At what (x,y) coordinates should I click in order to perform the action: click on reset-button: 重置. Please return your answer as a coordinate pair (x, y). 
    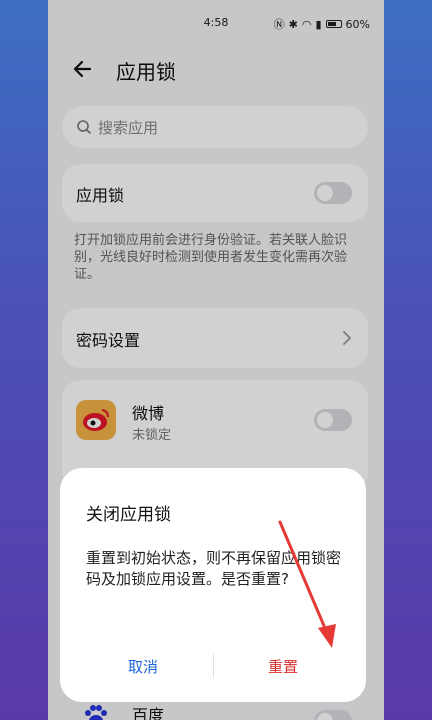
    Looking at the image, I should click on (283, 666).